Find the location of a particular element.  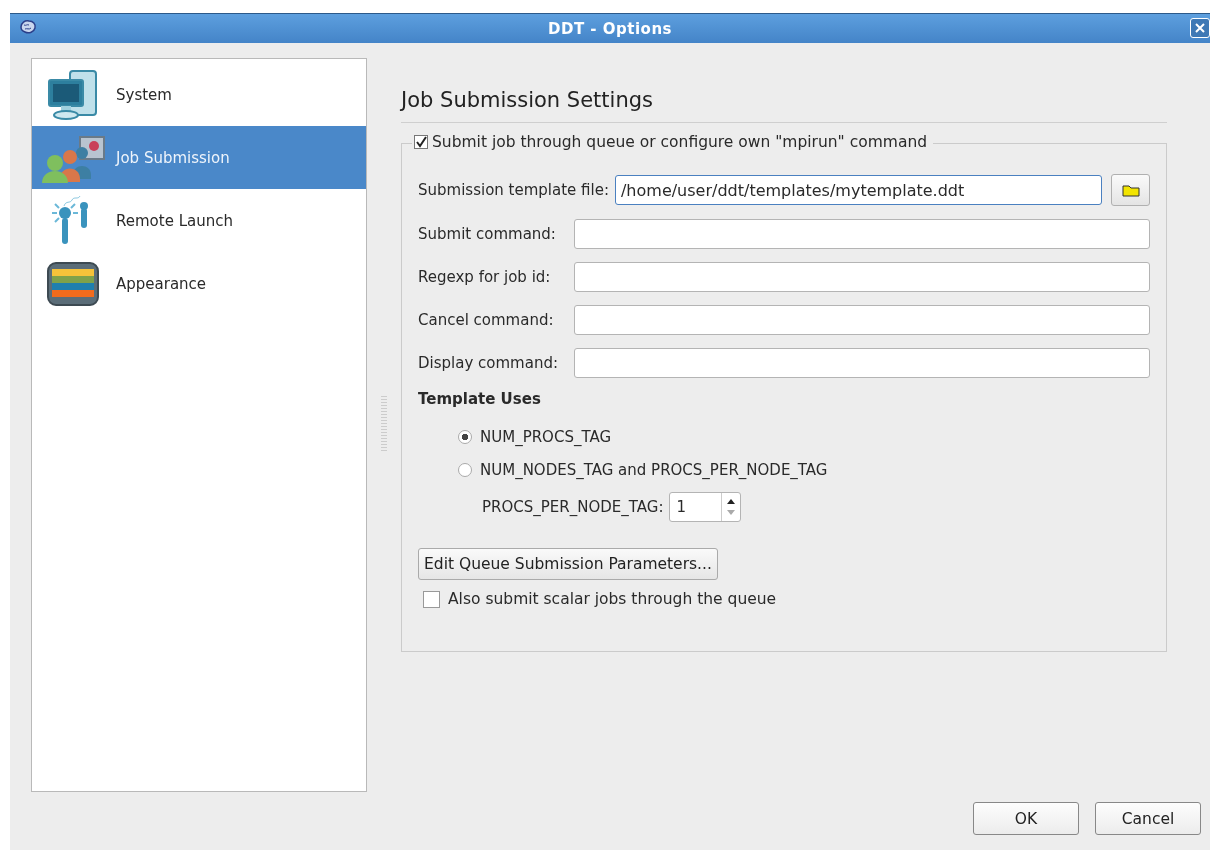

spin-box: 1 is located at coordinates (705, 507).